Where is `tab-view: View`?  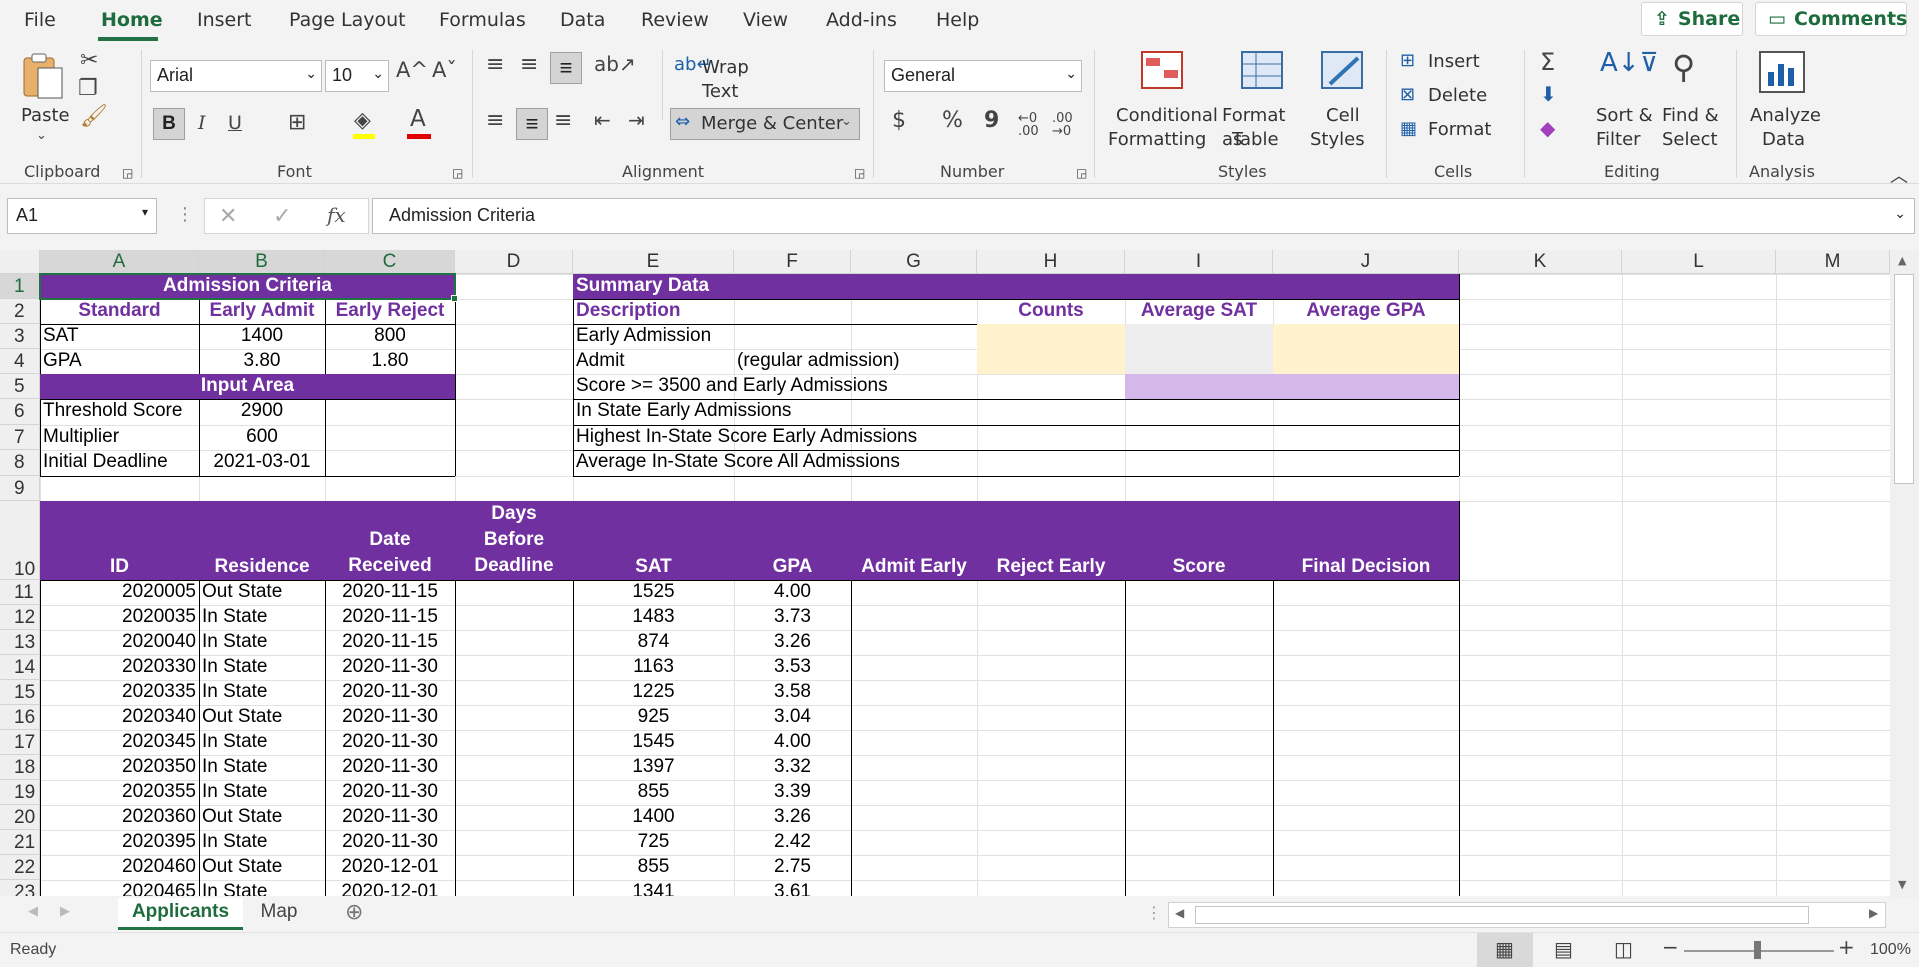
tab-view: View is located at coordinates (765, 20).